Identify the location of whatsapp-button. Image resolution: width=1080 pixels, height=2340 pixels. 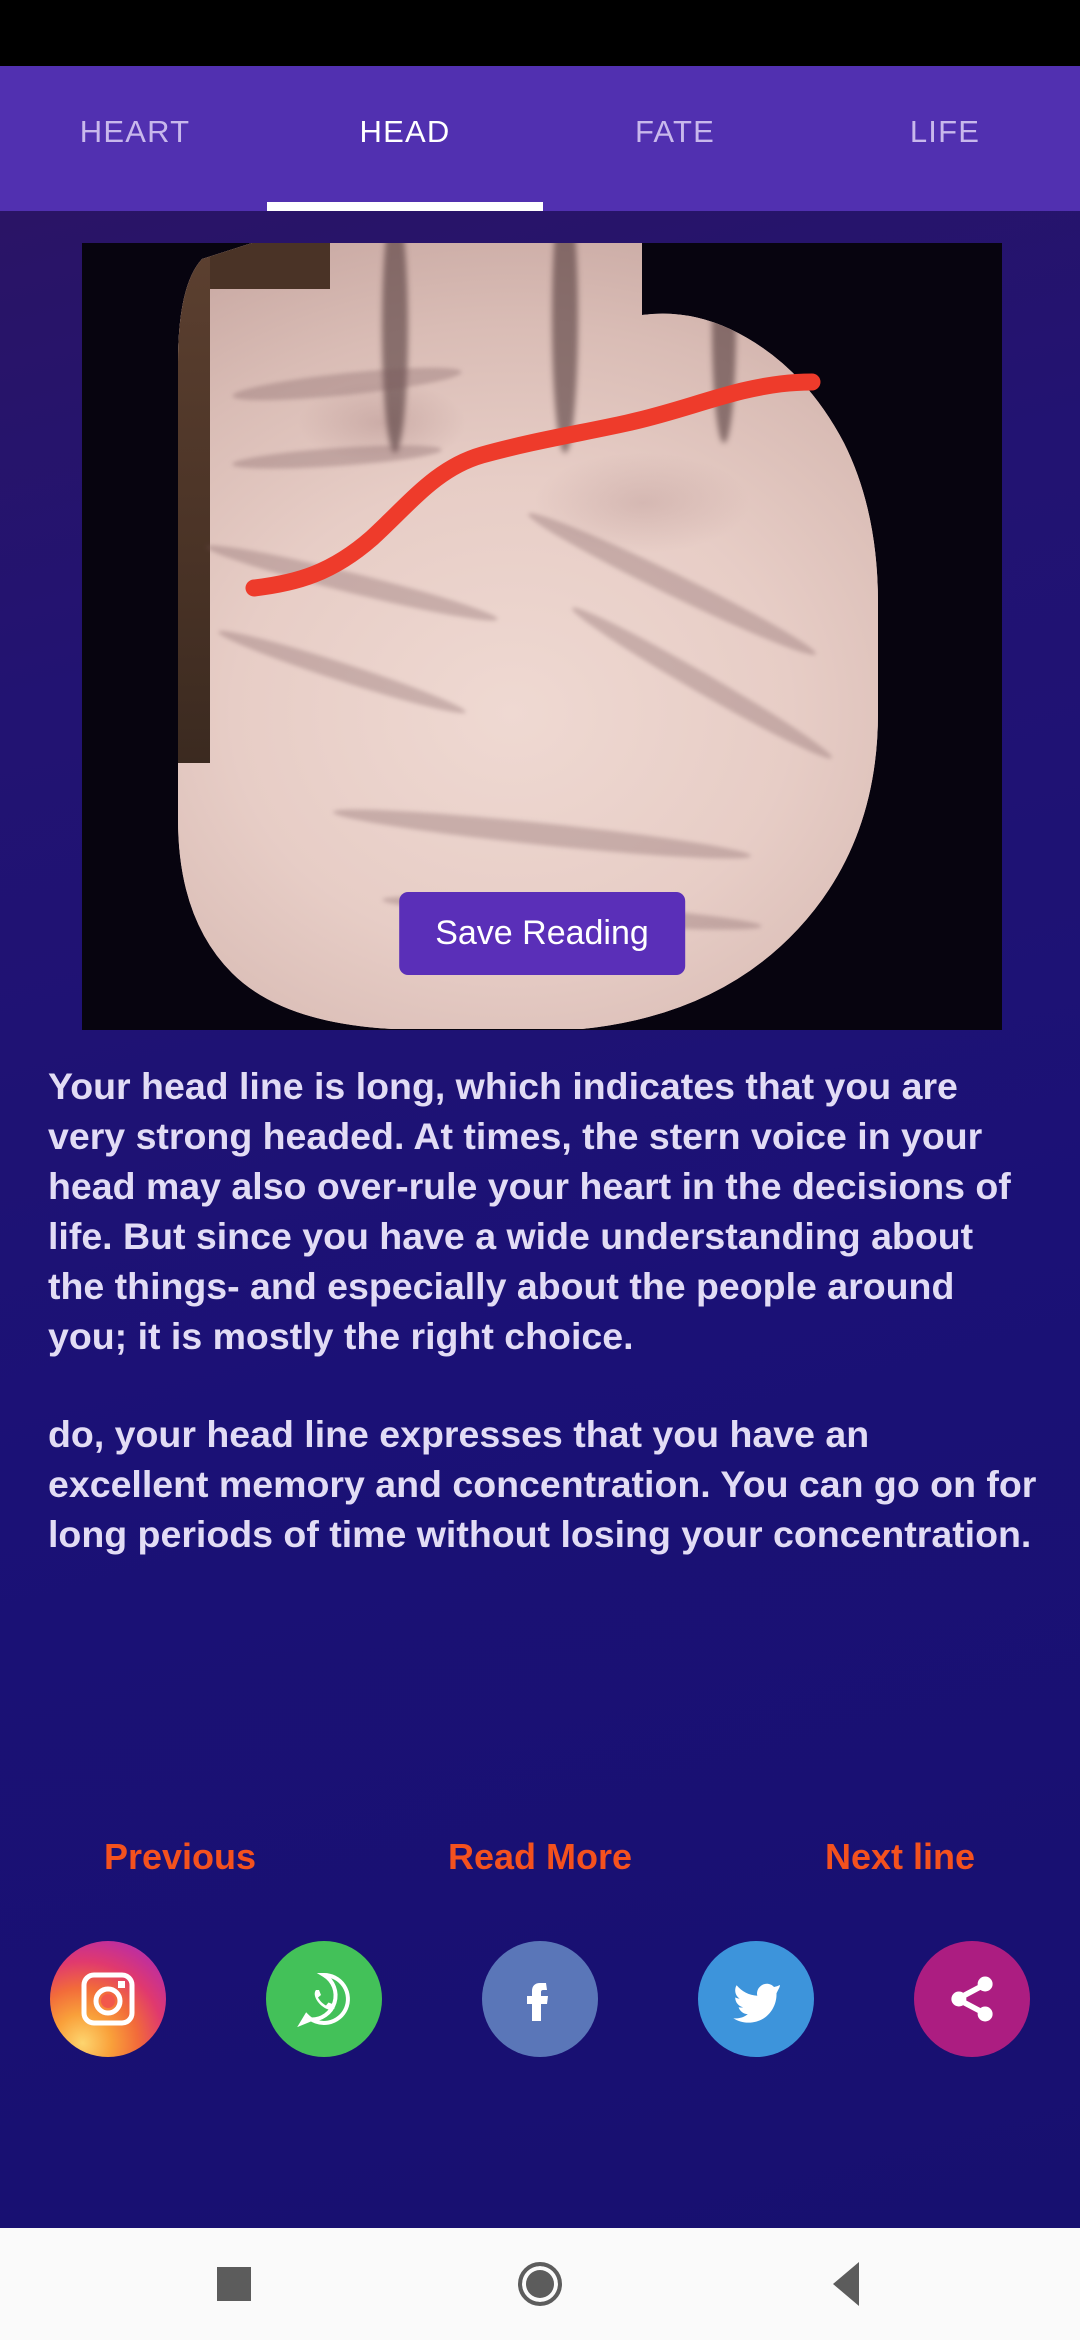
(324, 1999).